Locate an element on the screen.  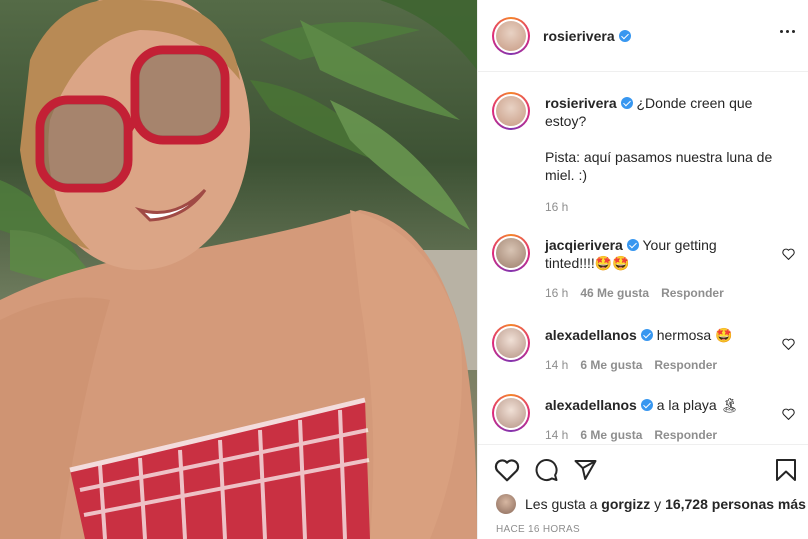
save-bookmark-icon is located at coordinates (786, 470).